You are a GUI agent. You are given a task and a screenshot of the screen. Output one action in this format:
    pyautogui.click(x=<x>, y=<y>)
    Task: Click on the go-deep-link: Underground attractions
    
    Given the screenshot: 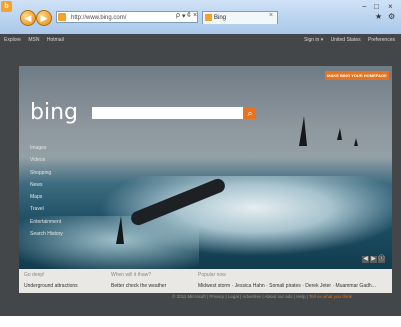 What is the action you would take?
    pyautogui.click(x=51, y=286)
    